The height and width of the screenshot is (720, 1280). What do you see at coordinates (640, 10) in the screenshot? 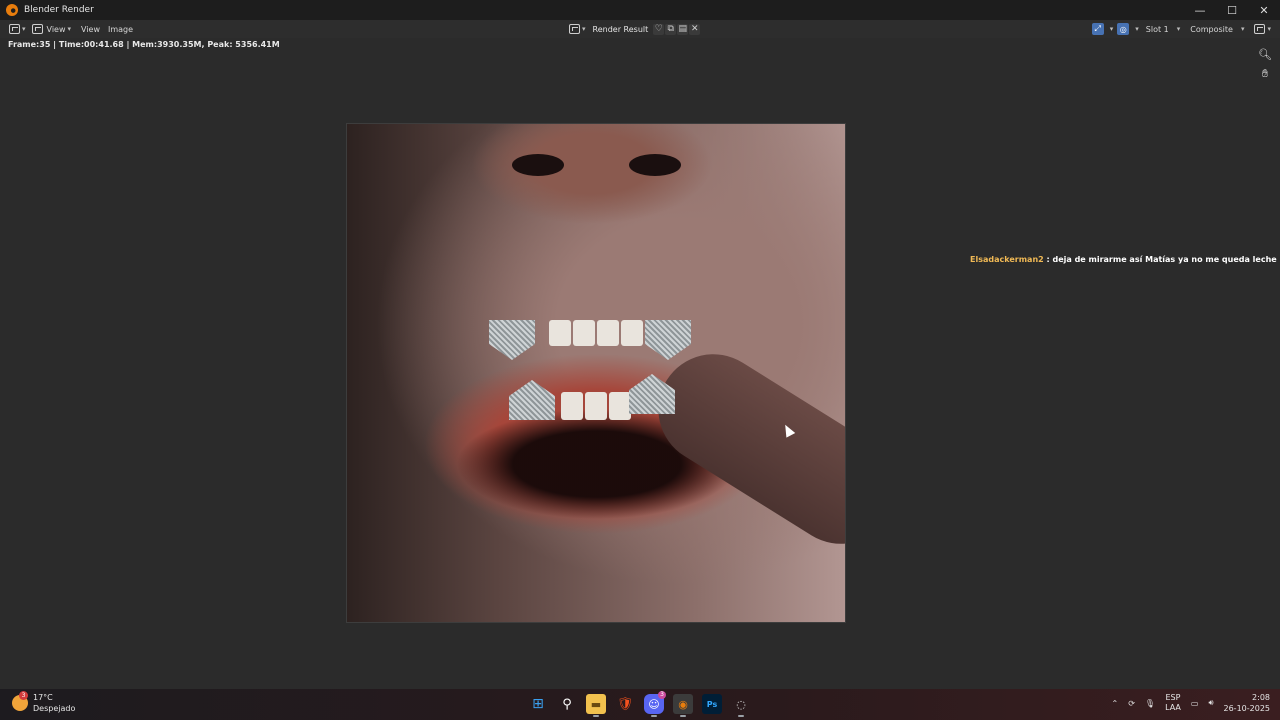
I see `title-bar: Blender Render — ☐ ✕` at bounding box center [640, 10].